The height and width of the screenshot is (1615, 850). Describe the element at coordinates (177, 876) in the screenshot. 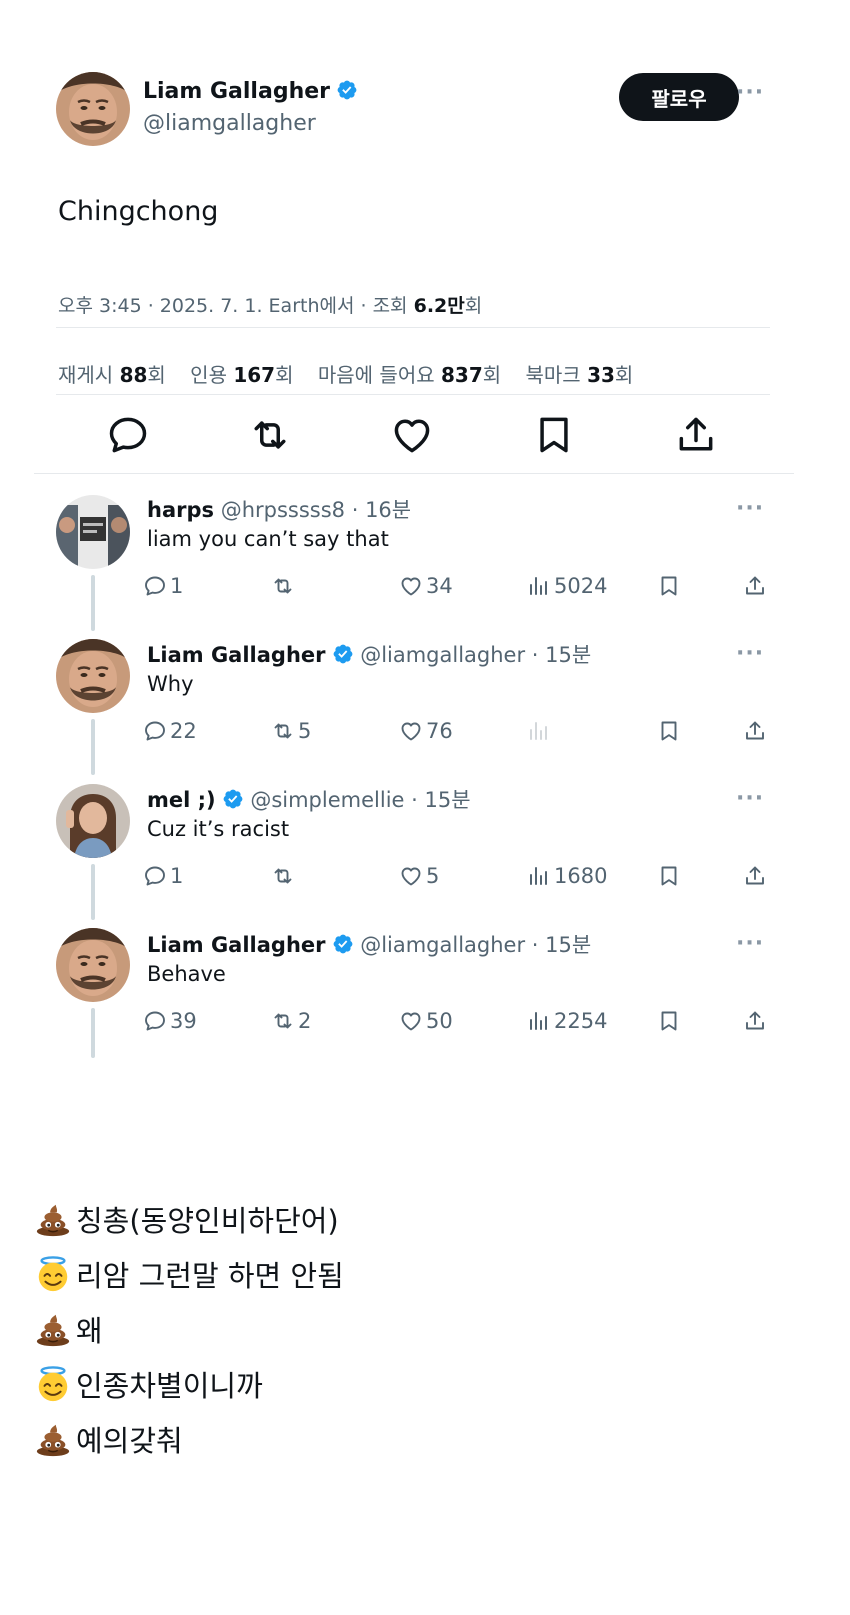

I see `reply-count: 1` at that location.